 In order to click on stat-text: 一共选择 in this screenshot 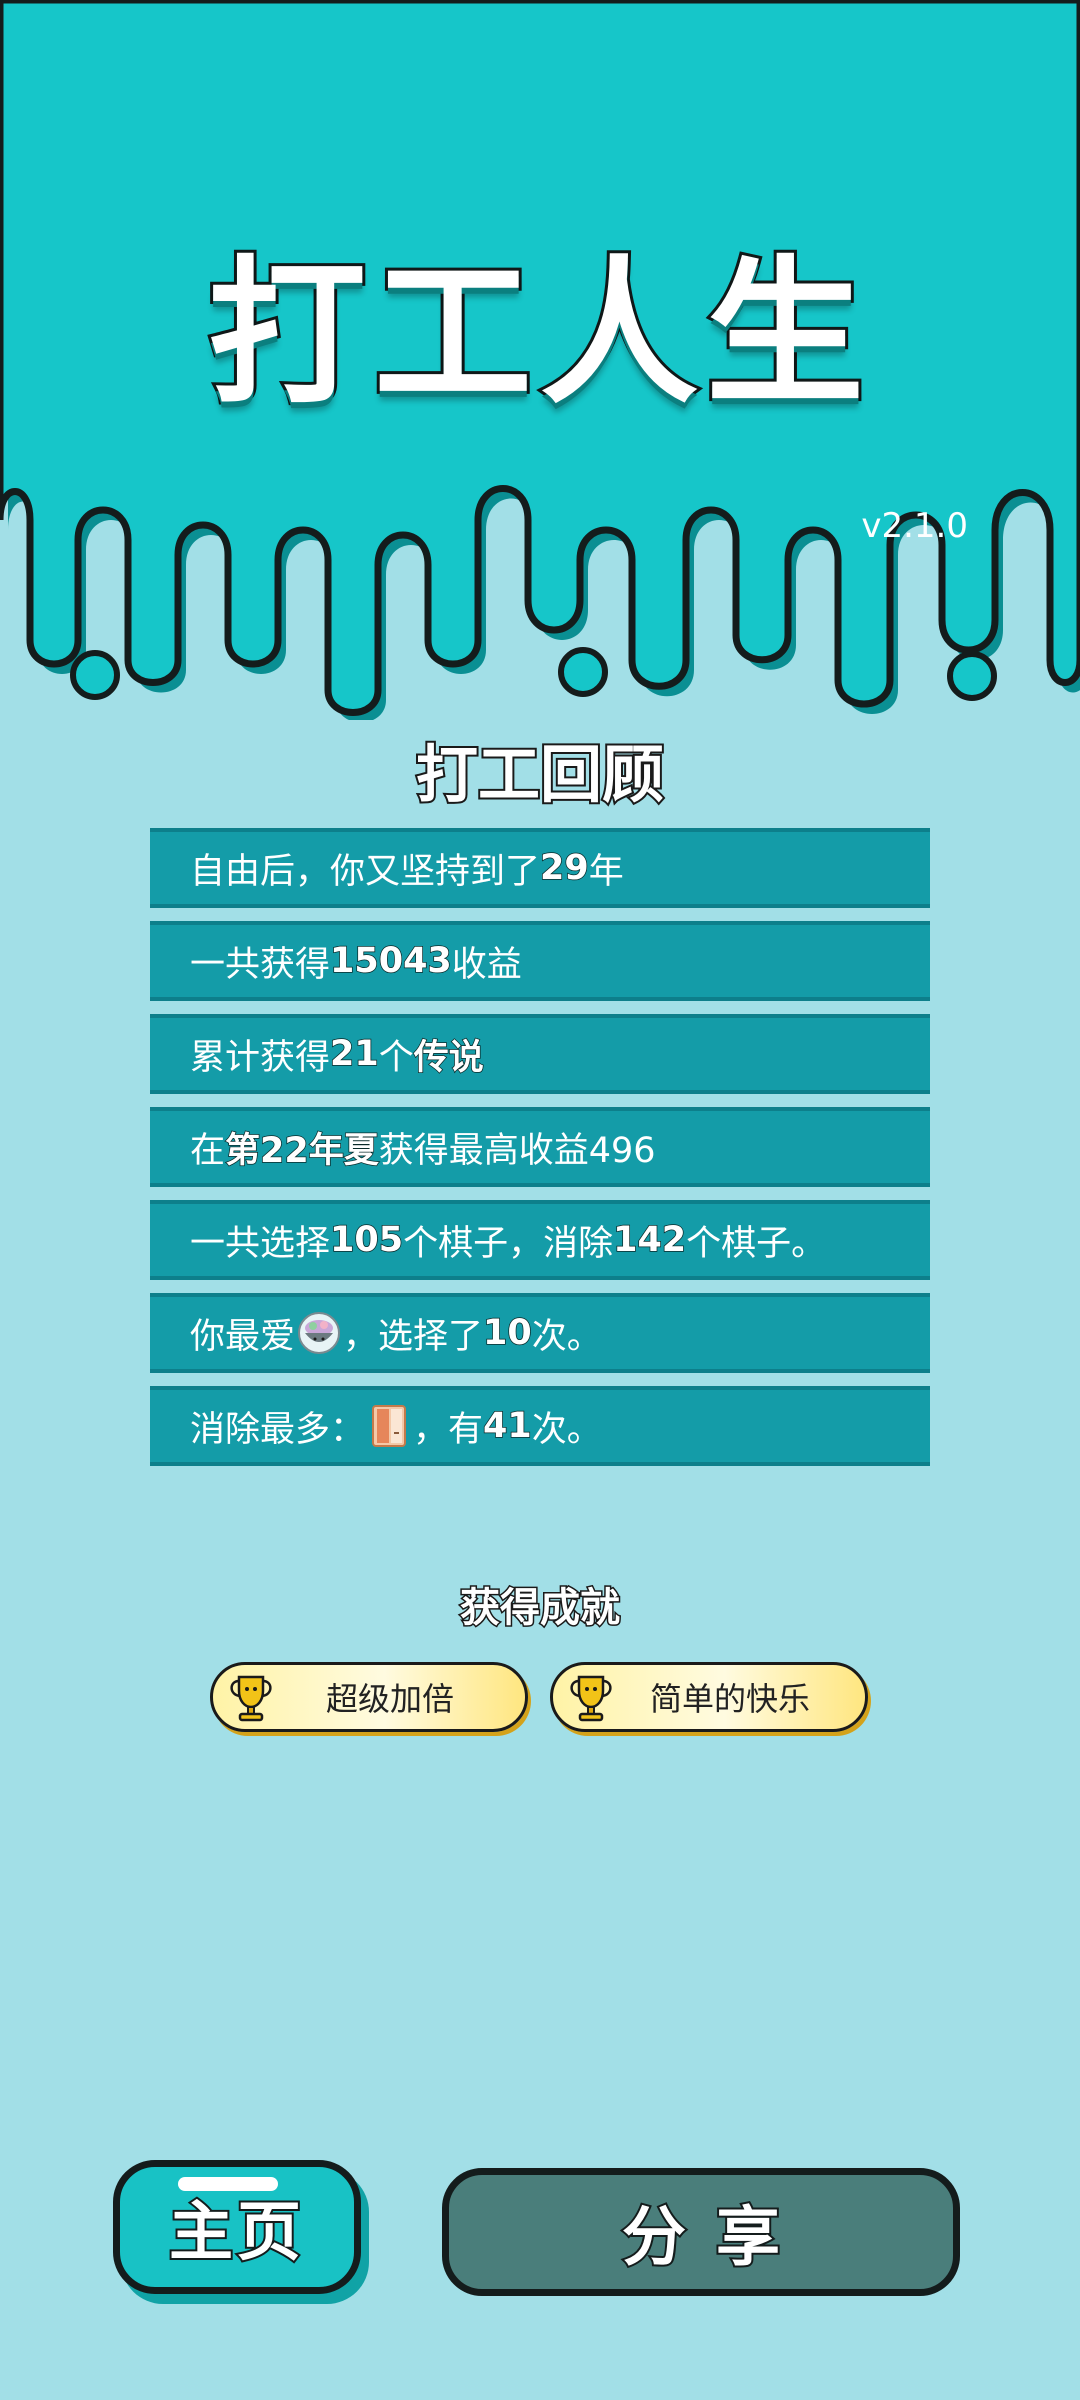, I will do `click(260, 1243)`.